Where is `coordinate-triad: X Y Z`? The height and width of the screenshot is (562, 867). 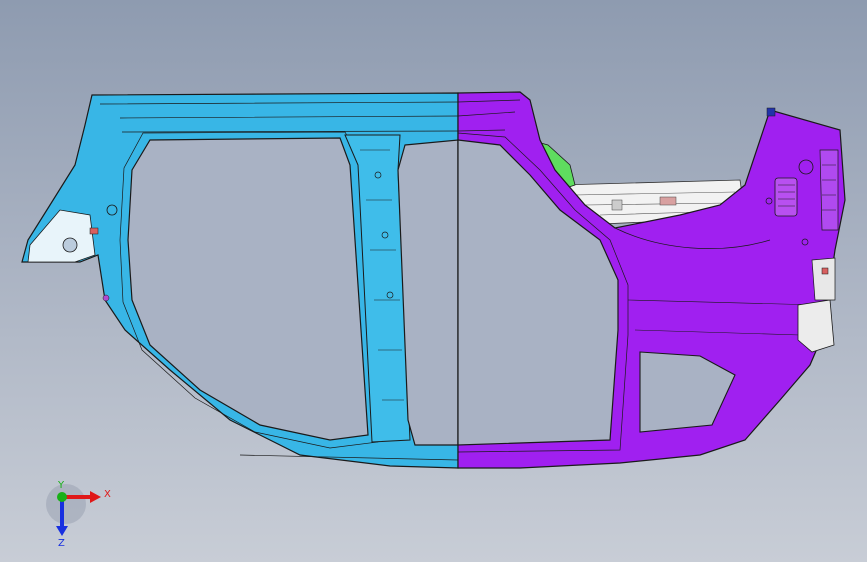 coordinate-triad: X Y Z is located at coordinates (78, 514).